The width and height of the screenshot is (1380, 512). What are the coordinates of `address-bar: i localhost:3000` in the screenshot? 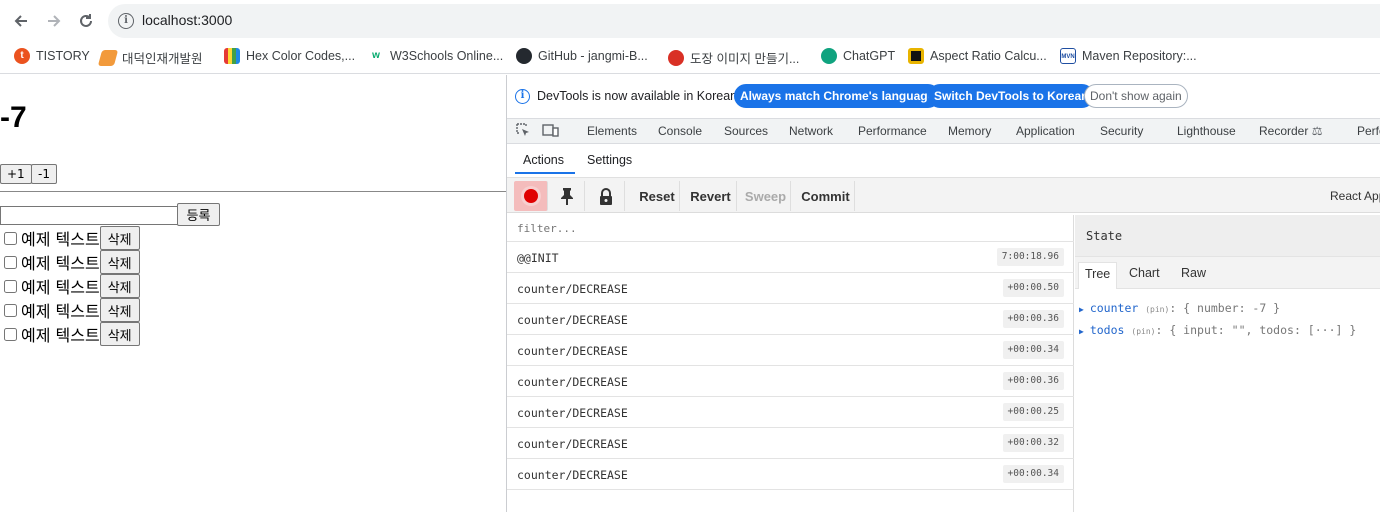 It's located at (744, 21).